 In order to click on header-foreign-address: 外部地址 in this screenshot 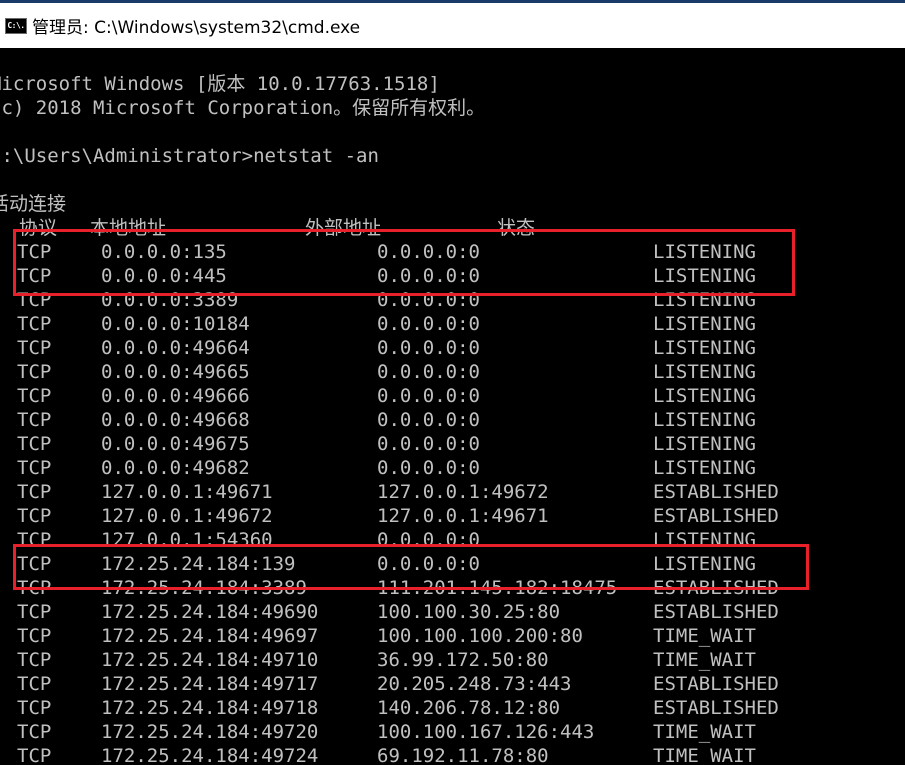, I will do `click(343, 228)`.